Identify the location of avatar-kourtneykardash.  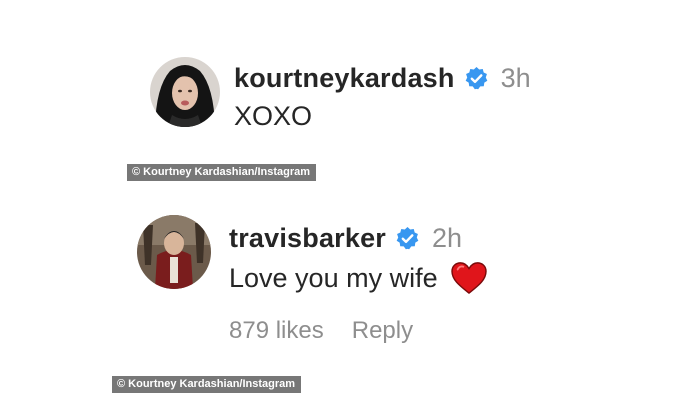
(185, 92).